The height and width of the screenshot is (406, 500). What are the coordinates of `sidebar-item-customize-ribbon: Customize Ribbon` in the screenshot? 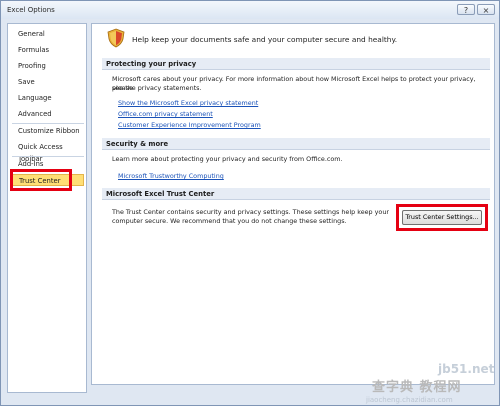 It's located at (48, 131).